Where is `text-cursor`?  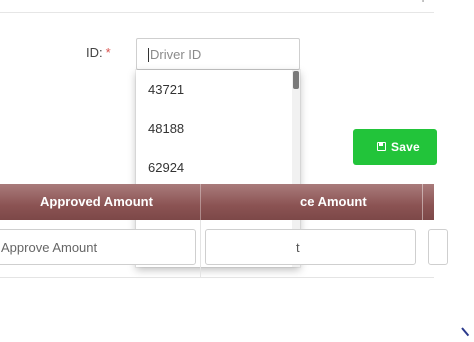 text-cursor is located at coordinates (148, 55).